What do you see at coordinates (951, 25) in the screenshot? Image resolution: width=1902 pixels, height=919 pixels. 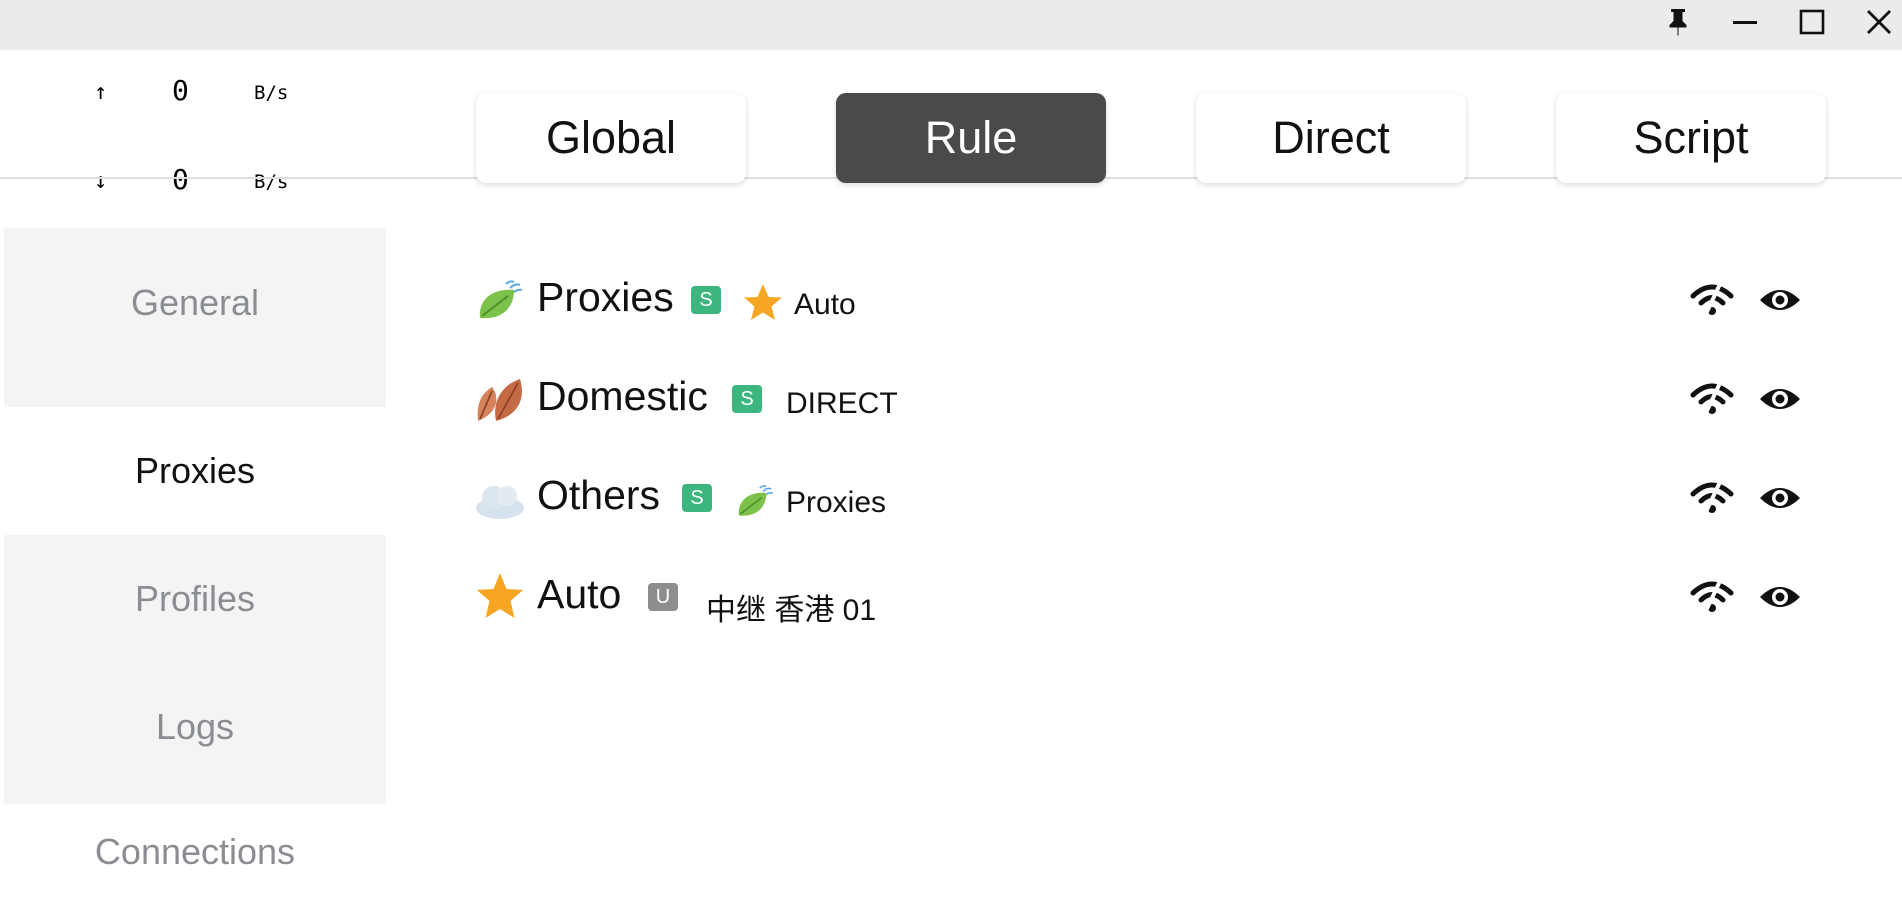 I see `title-bar` at bounding box center [951, 25].